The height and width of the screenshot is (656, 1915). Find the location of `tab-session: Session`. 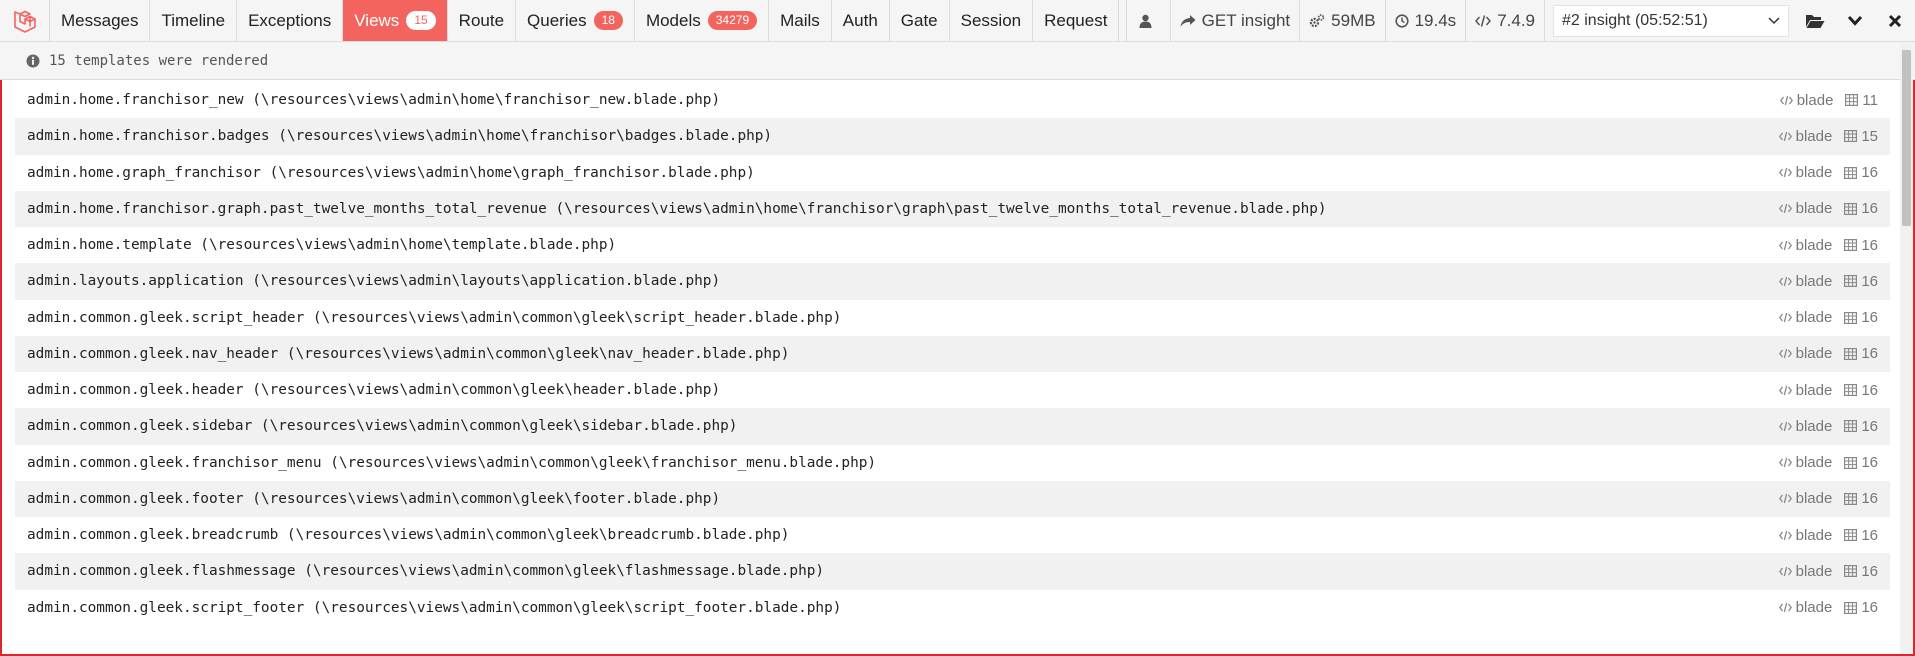

tab-session: Session is located at coordinates (992, 20).